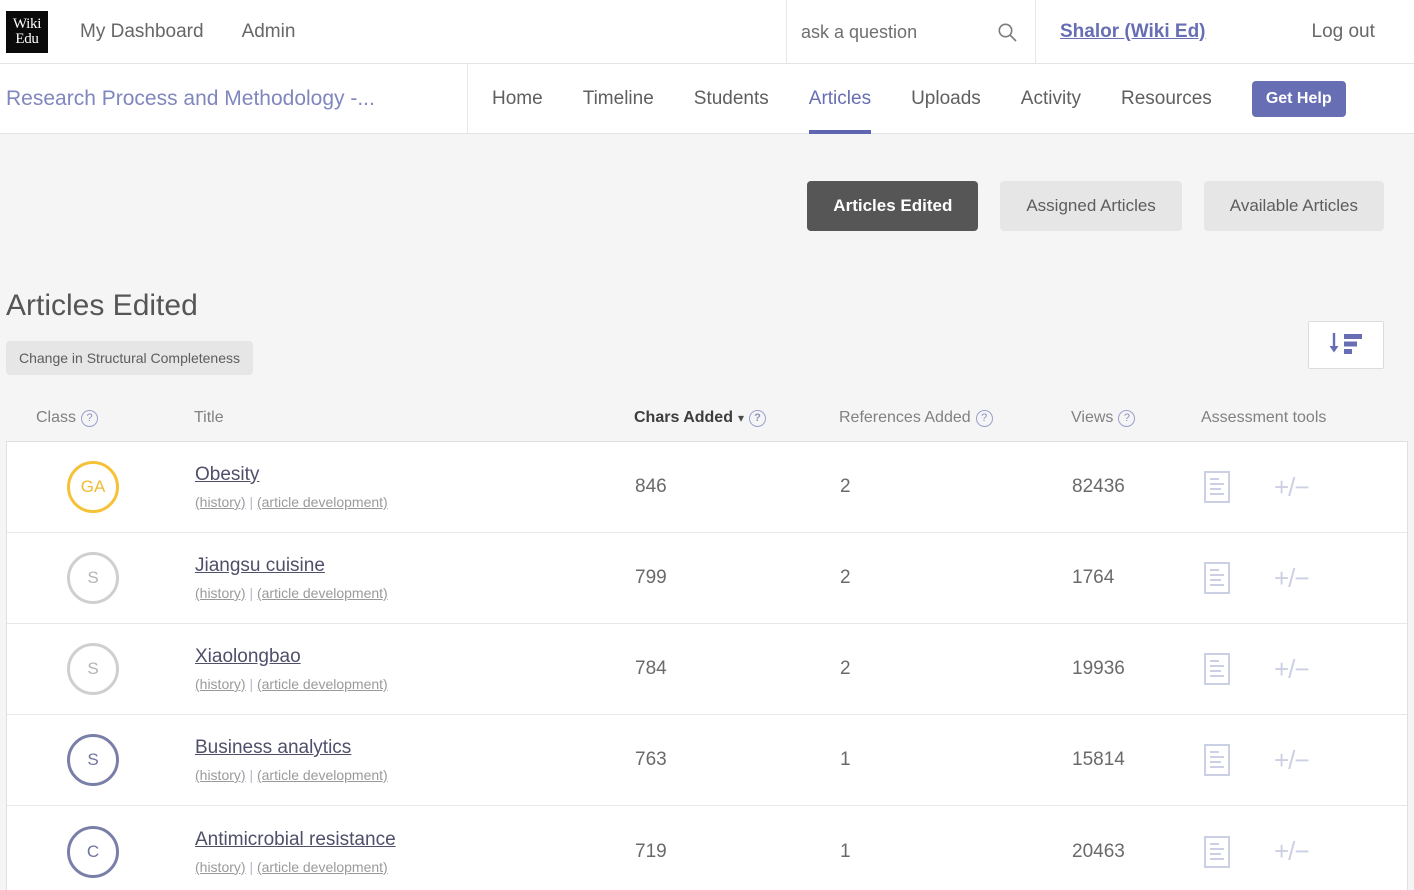 The image size is (1414, 890). I want to click on help-icon-views: ?, so click(1127, 418).